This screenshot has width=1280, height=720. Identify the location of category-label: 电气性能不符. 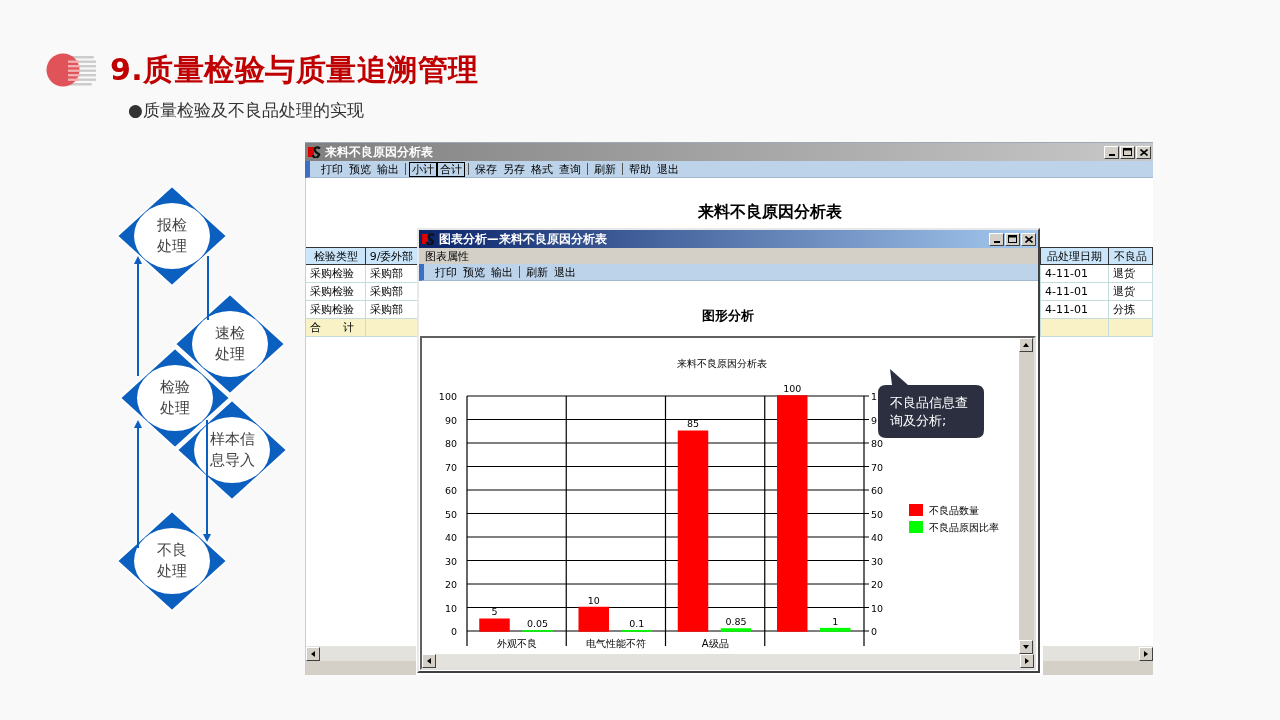
(615, 643).